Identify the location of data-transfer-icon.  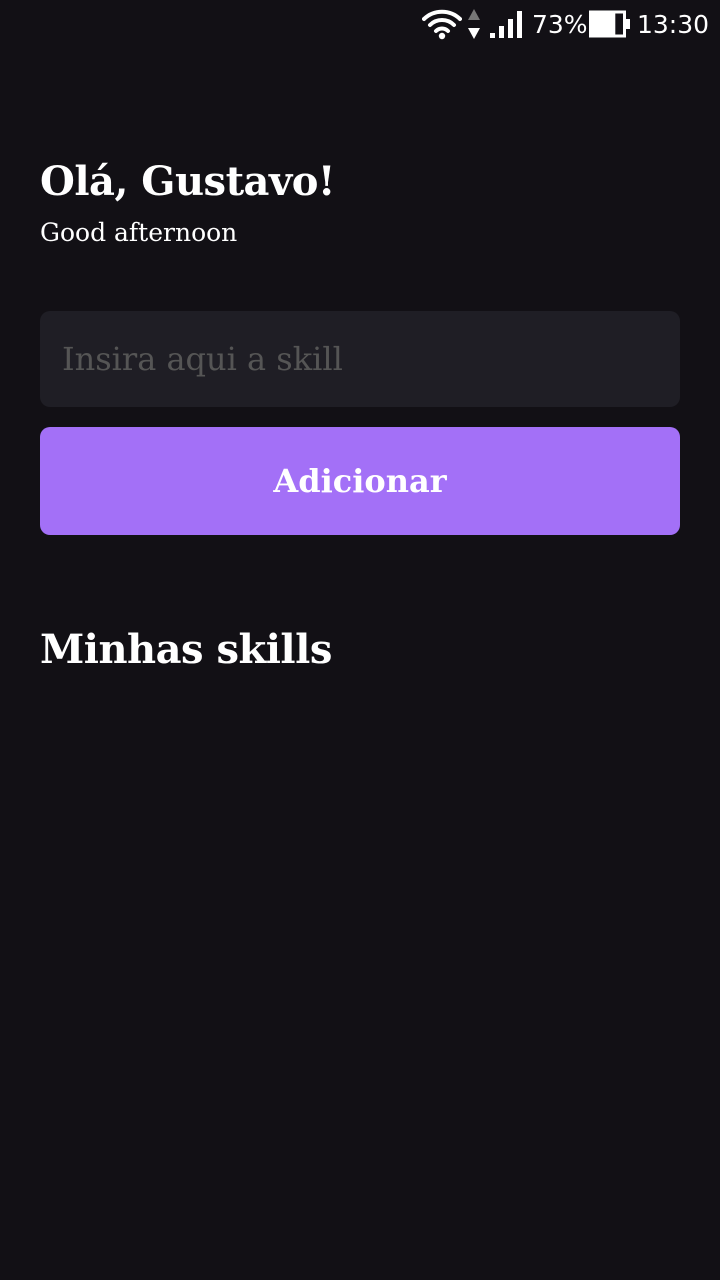
(474, 24).